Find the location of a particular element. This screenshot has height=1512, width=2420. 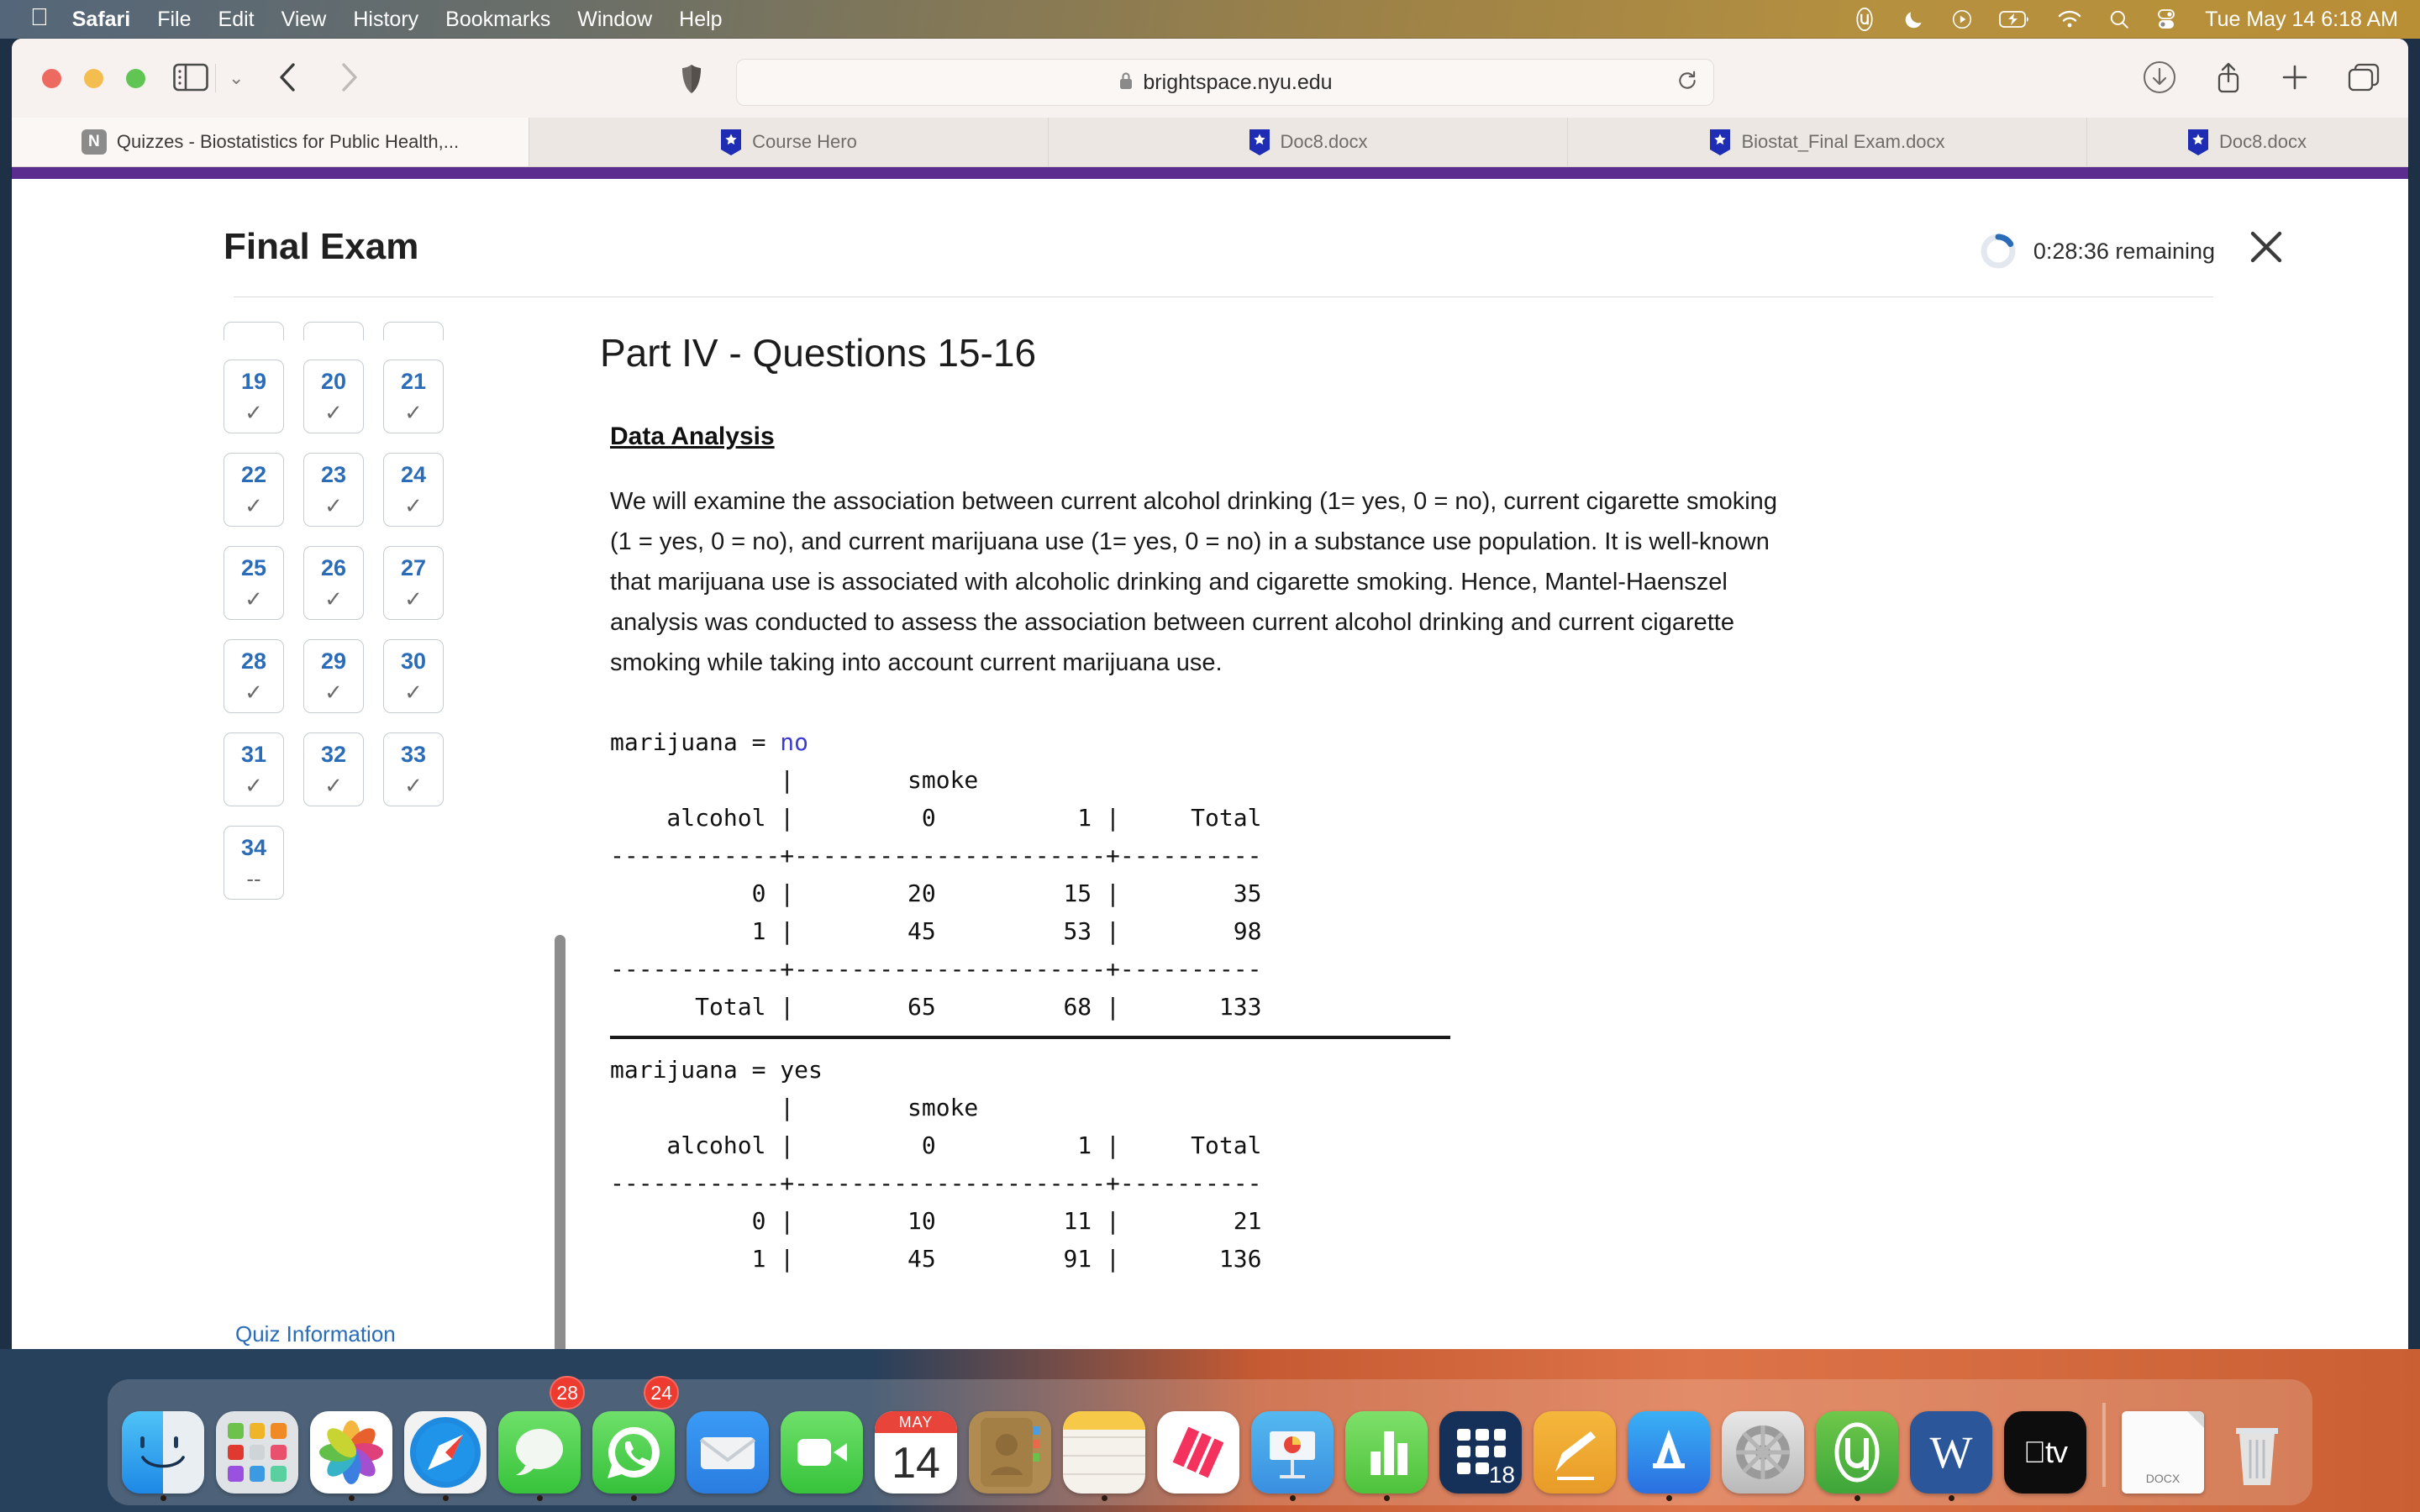

timer-ring-icon is located at coordinates (1998, 251).